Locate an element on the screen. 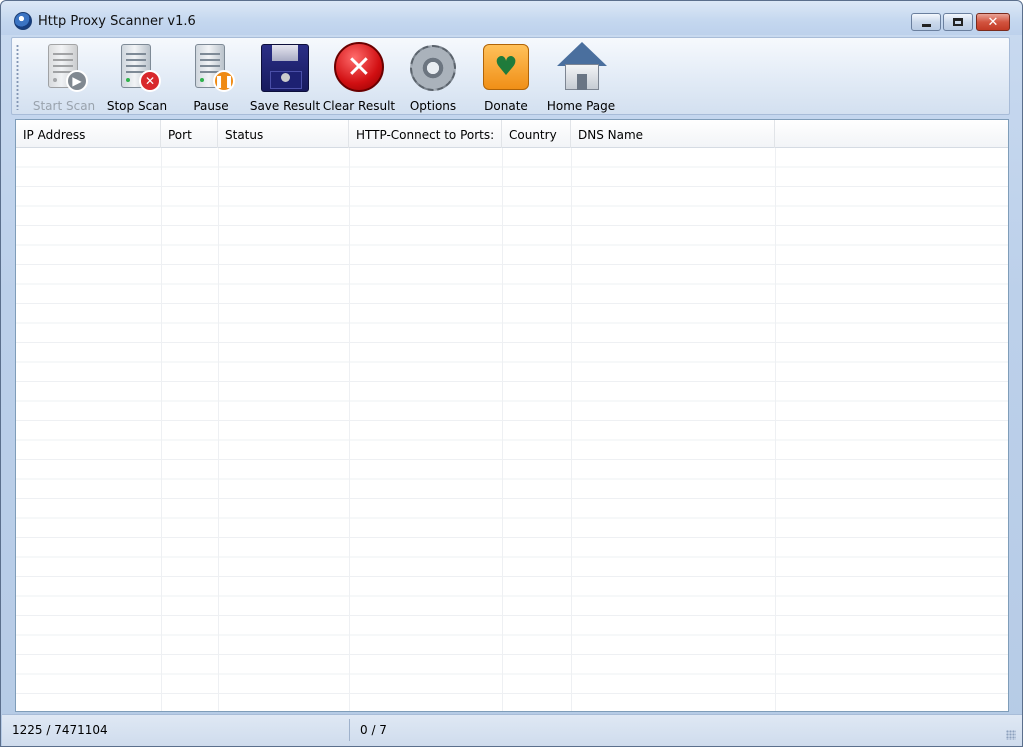 This screenshot has width=1023, height=747. column-header-port: Port is located at coordinates (189, 134).